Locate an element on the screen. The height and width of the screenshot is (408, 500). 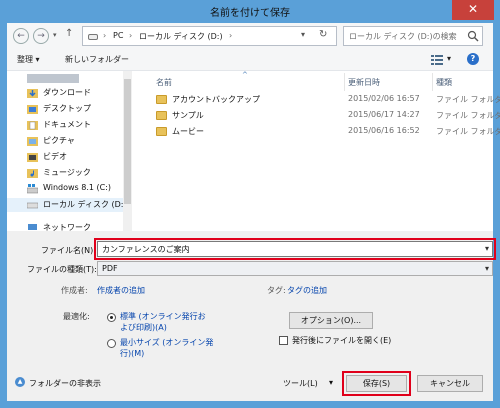
download-folder-icon is located at coordinates (32, 93).